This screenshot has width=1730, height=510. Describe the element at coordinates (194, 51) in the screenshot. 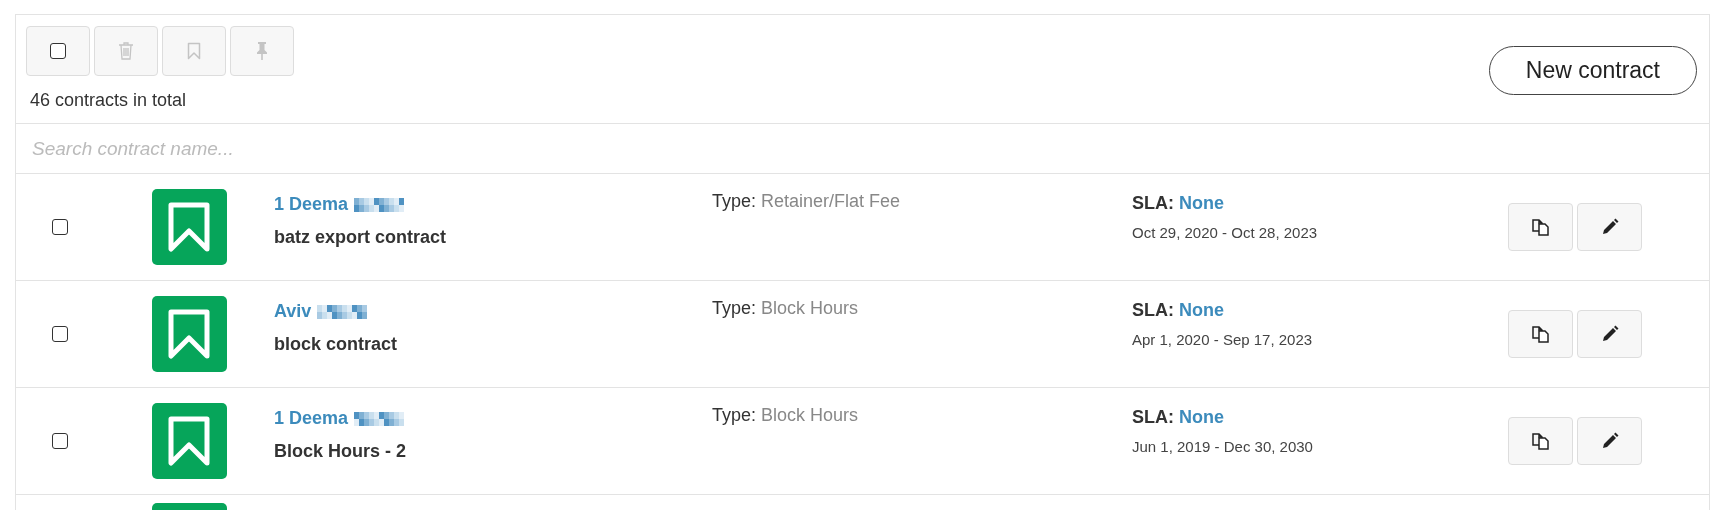

I see `bookmark-icon` at that location.